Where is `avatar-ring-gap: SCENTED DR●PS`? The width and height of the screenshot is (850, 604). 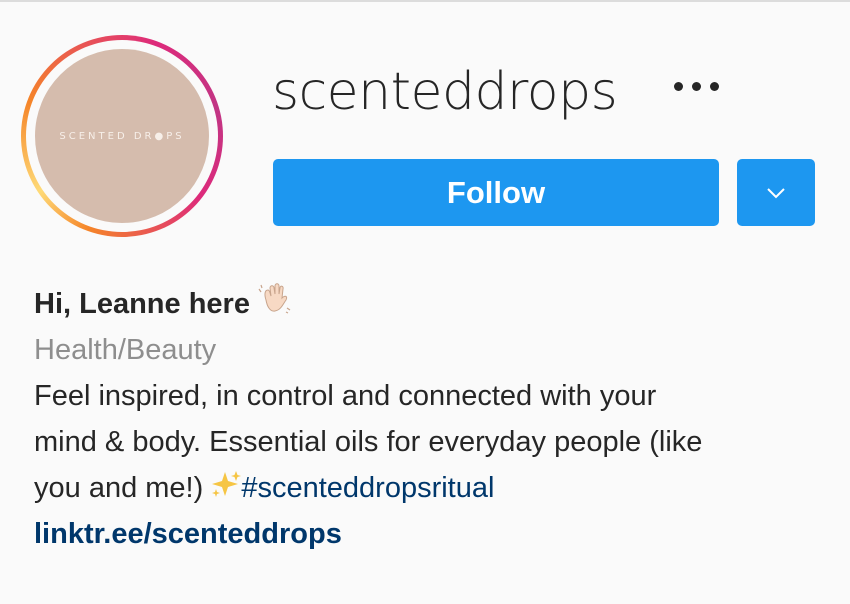
avatar-ring-gap: SCENTED DR●PS is located at coordinates (122, 136).